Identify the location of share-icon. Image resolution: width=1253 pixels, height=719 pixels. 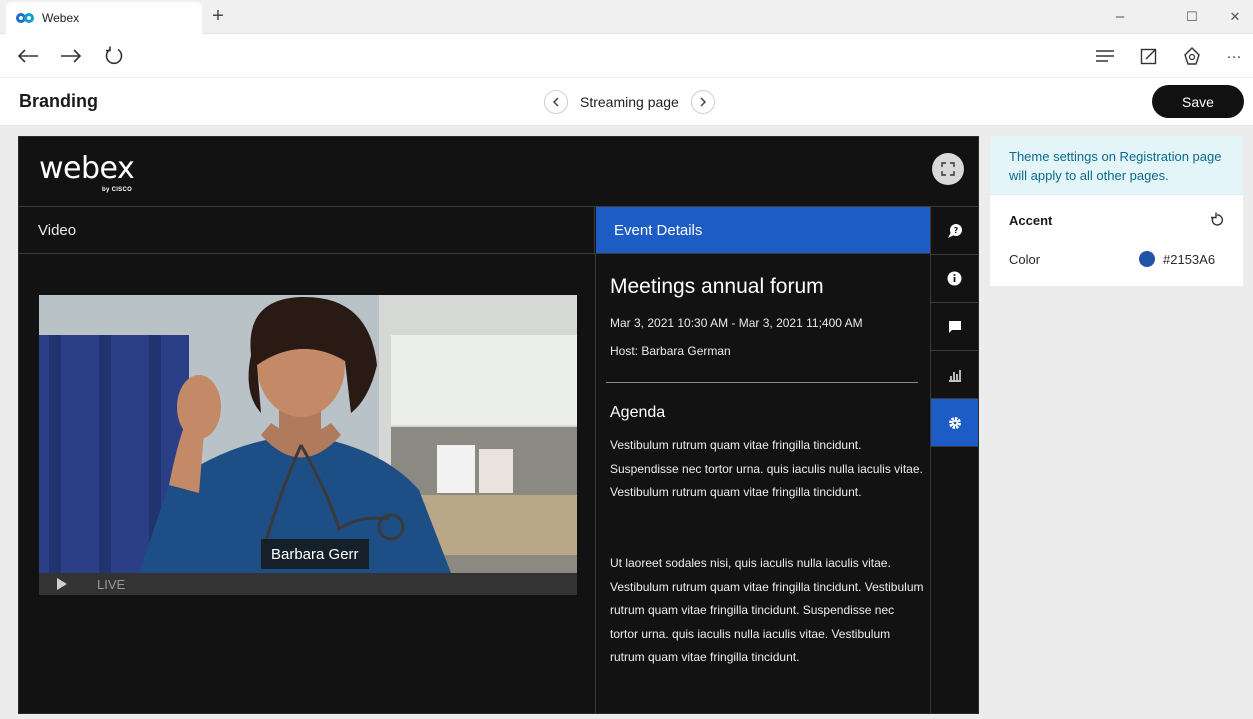
(1192, 56).